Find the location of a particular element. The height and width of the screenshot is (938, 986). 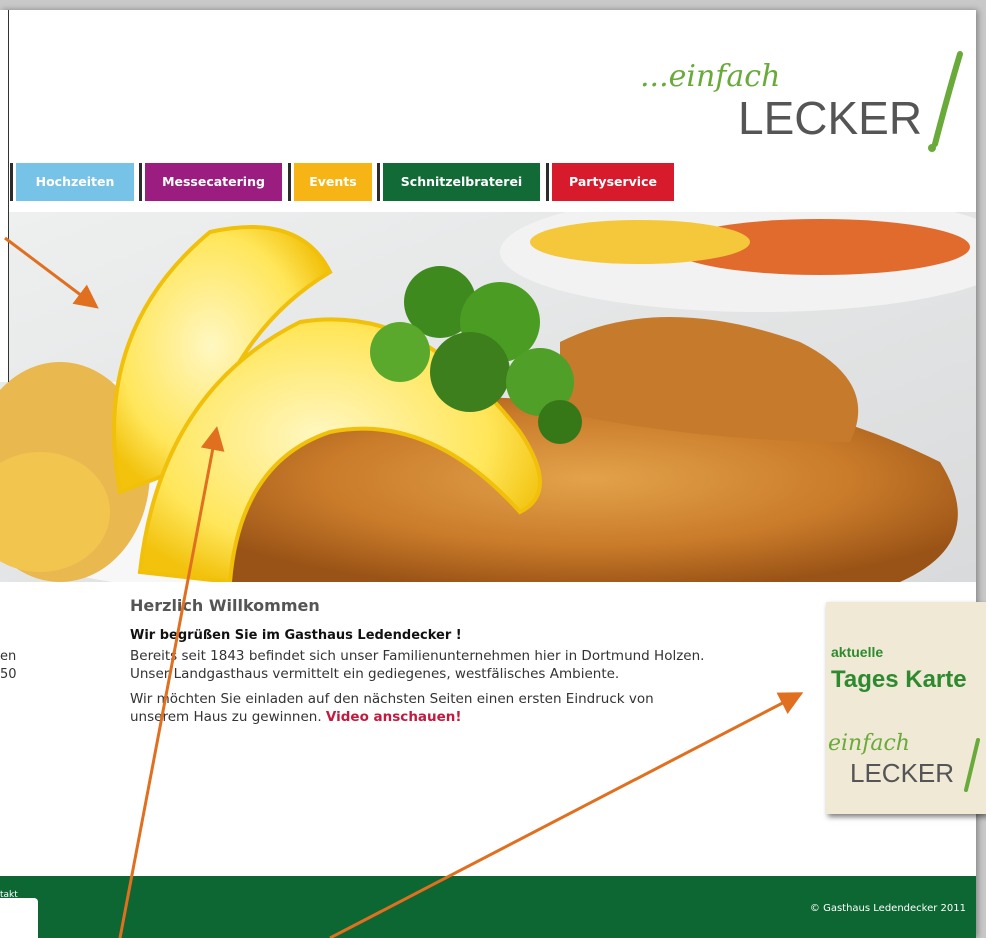

tageskarte-label-big: Tages Karte is located at coordinates (899, 679).